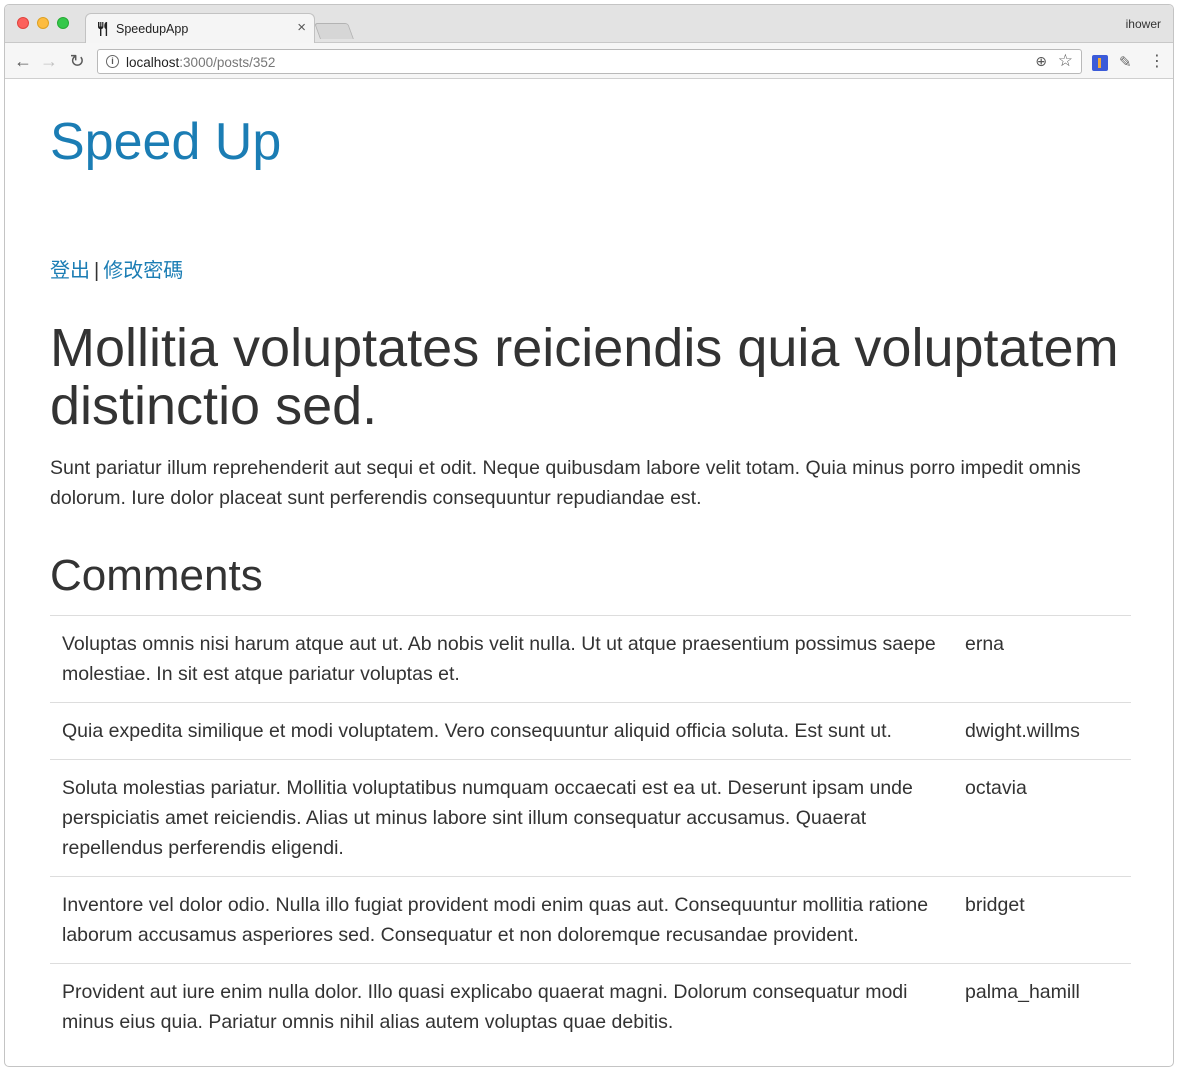  What do you see at coordinates (1042, 920) in the screenshot?
I see `comment-author: bridget` at bounding box center [1042, 920].